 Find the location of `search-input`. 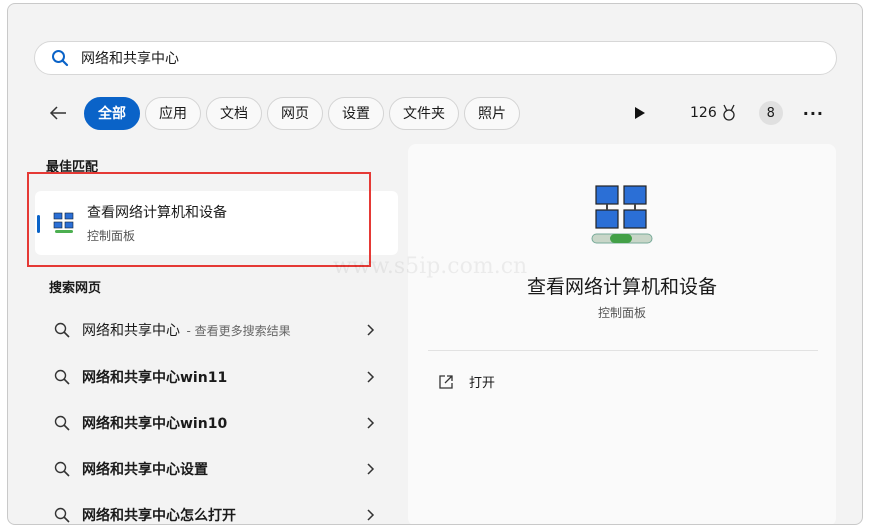

search-input is located at coordinates (458, 58).